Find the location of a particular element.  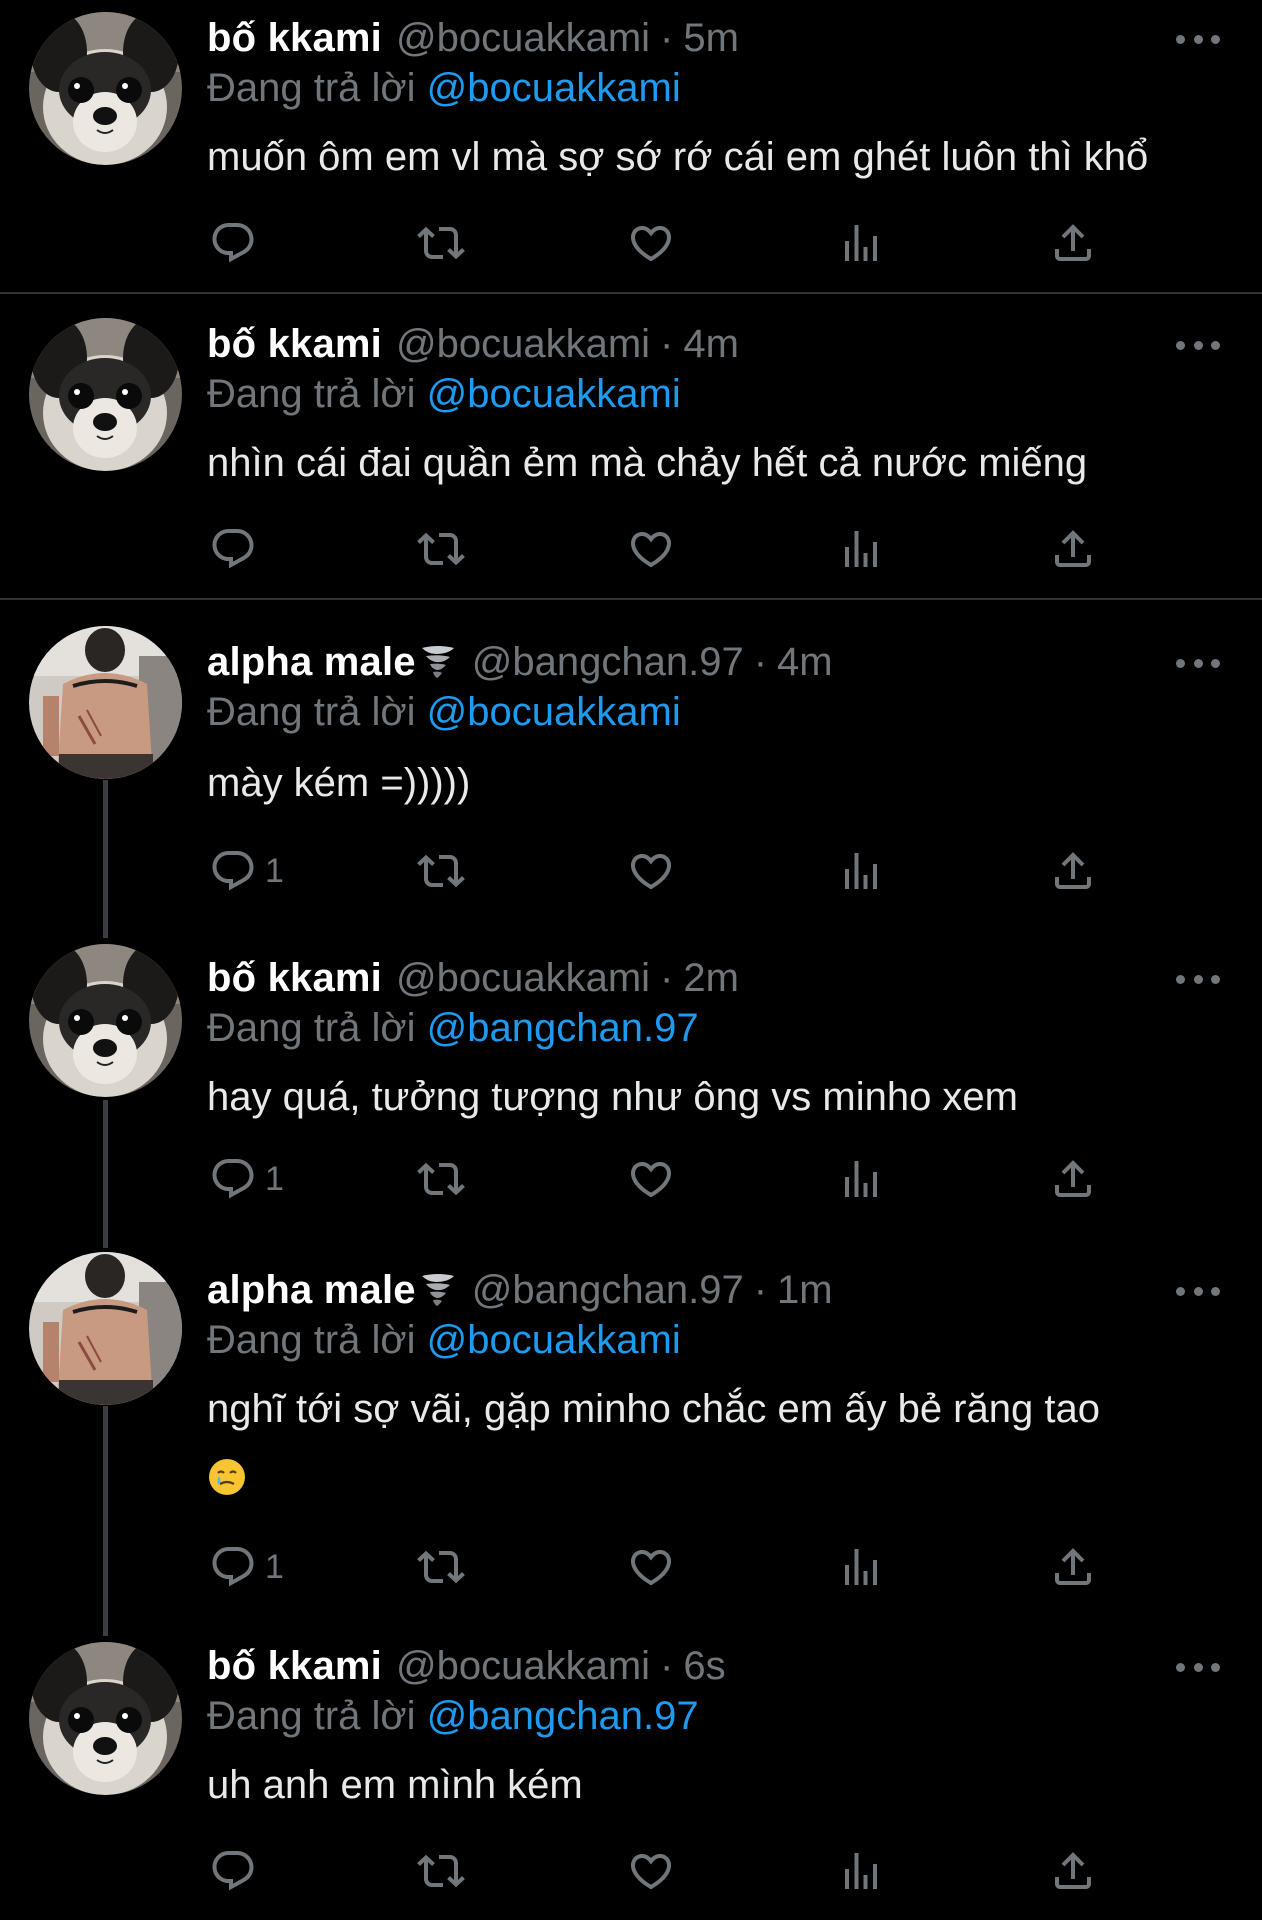

retweet-icon is located at coordinates (441, 243).